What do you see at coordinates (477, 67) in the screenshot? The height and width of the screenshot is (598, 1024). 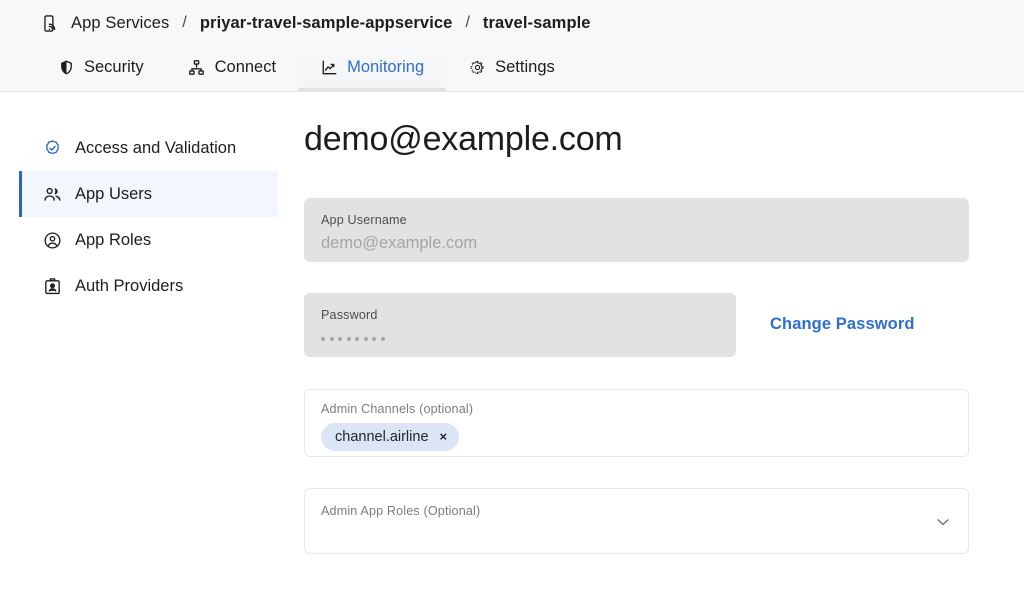 I see `gear-icon` at bounding box center [477, 67].